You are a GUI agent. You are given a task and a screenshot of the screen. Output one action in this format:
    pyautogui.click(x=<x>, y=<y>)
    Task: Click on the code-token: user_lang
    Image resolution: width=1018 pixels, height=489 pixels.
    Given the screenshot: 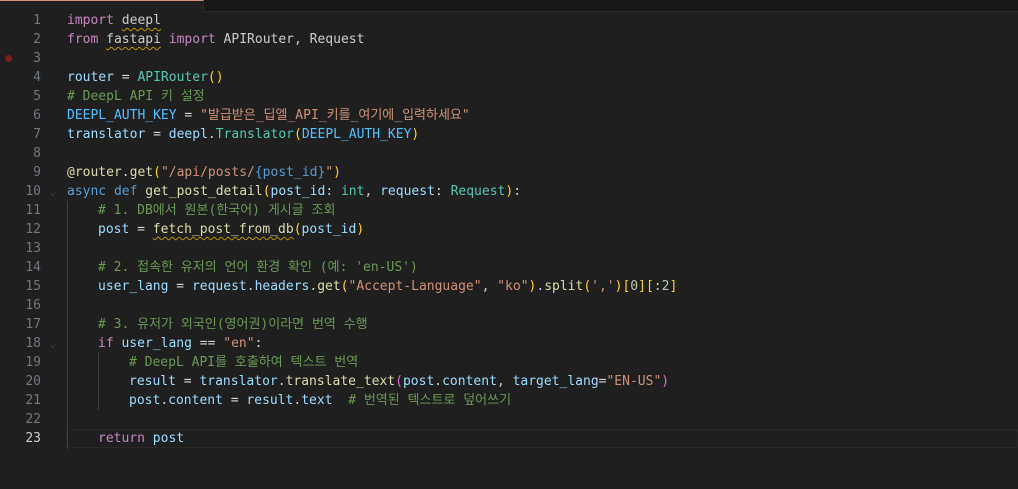 What is the action you would take?
    pyautogui.click(x=133, y=286)
    